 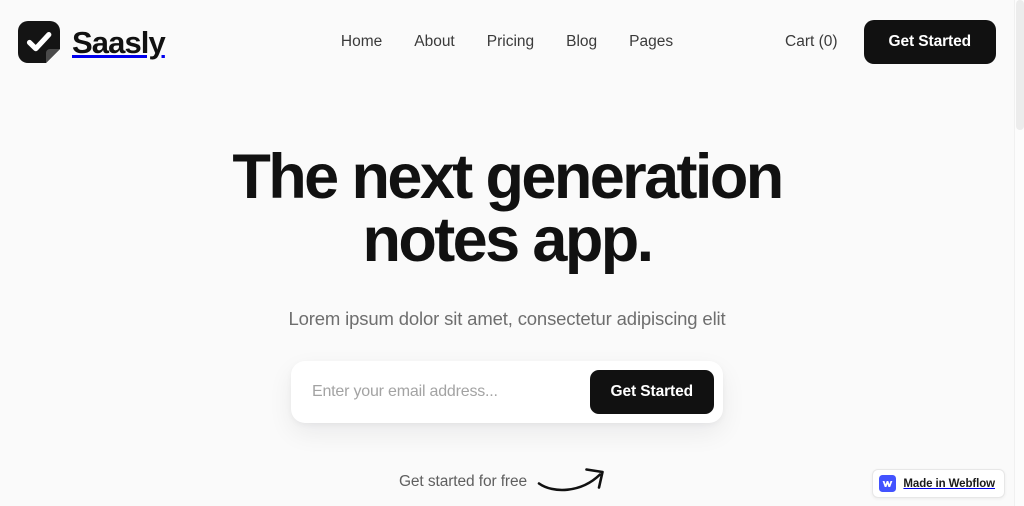 I want to click on brand-name: Saasly, so click(x=119, y=42).